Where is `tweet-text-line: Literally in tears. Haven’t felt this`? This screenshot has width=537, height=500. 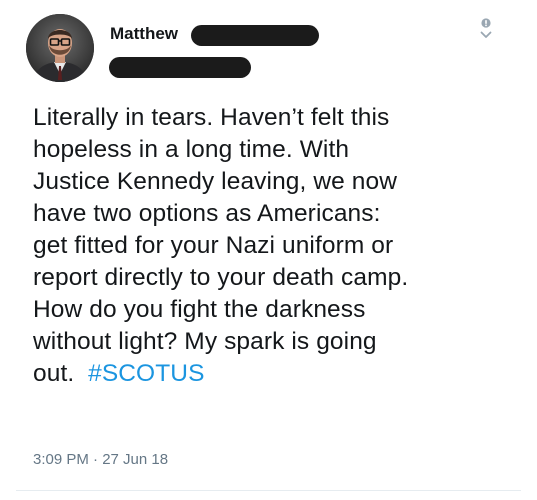
tweet-text-line: Literally in tears. Haven’t felt this is located at coordinates (211, 117).